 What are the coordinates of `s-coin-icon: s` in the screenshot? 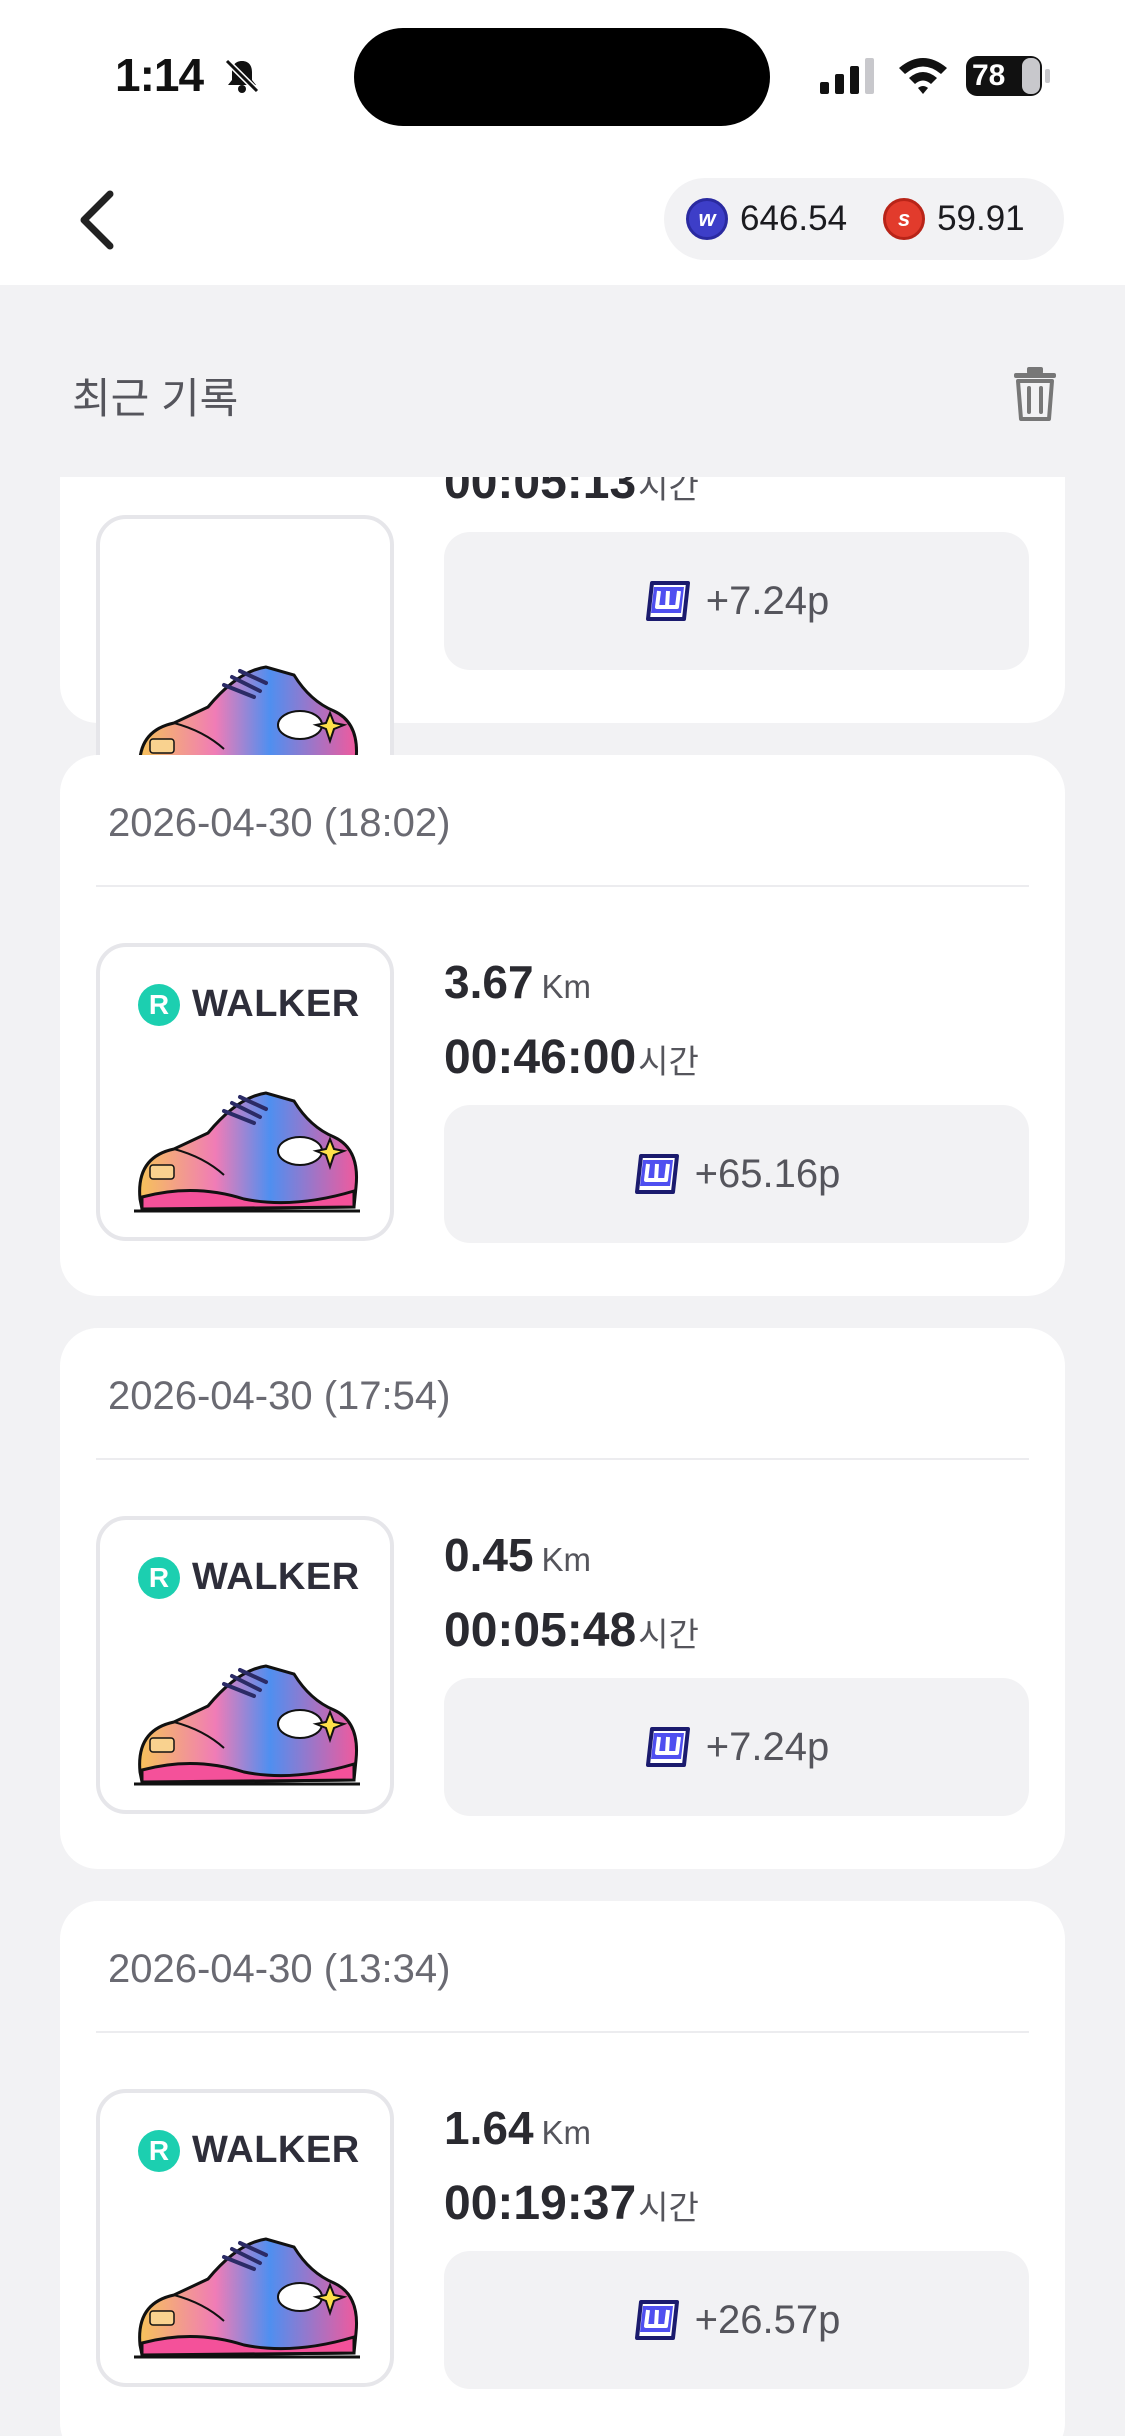 It's located at (904, 219).